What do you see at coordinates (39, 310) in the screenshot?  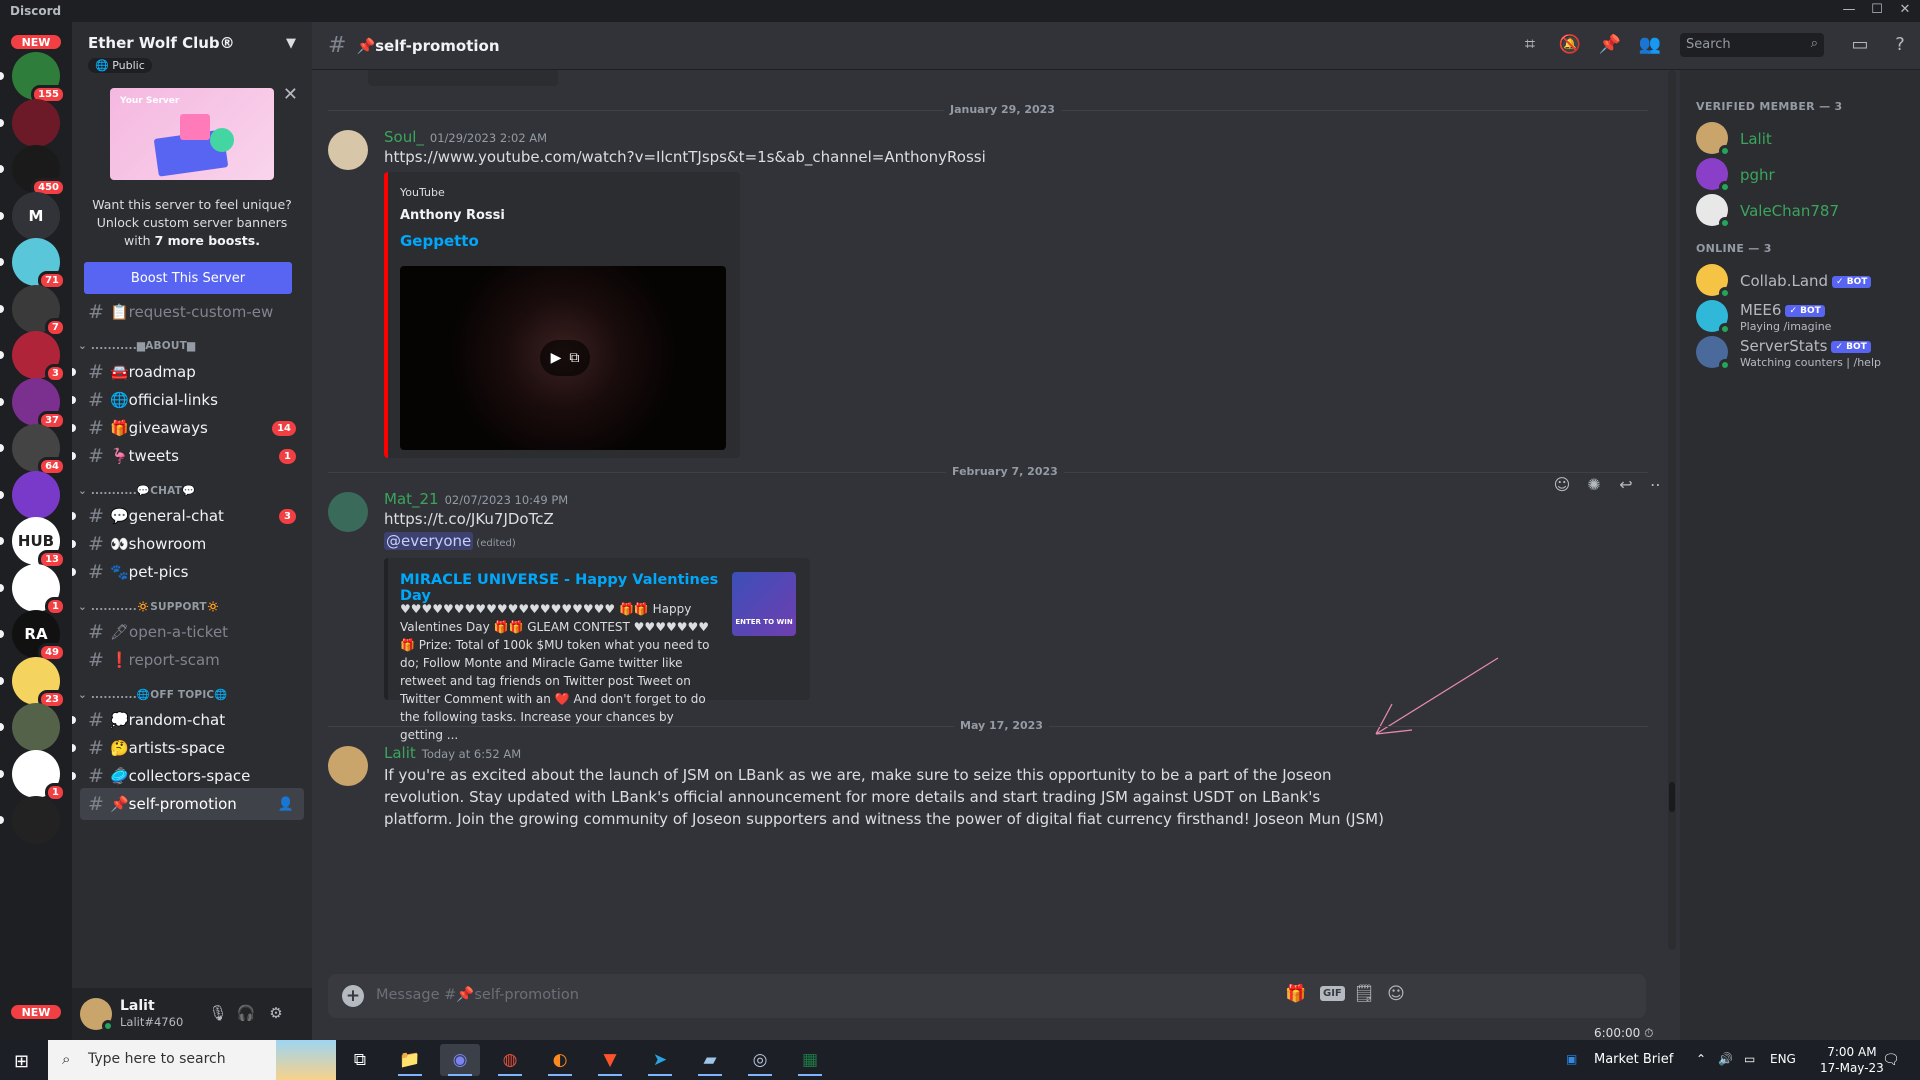 I see `server-icon: 7` at bounding box center [39, 310].